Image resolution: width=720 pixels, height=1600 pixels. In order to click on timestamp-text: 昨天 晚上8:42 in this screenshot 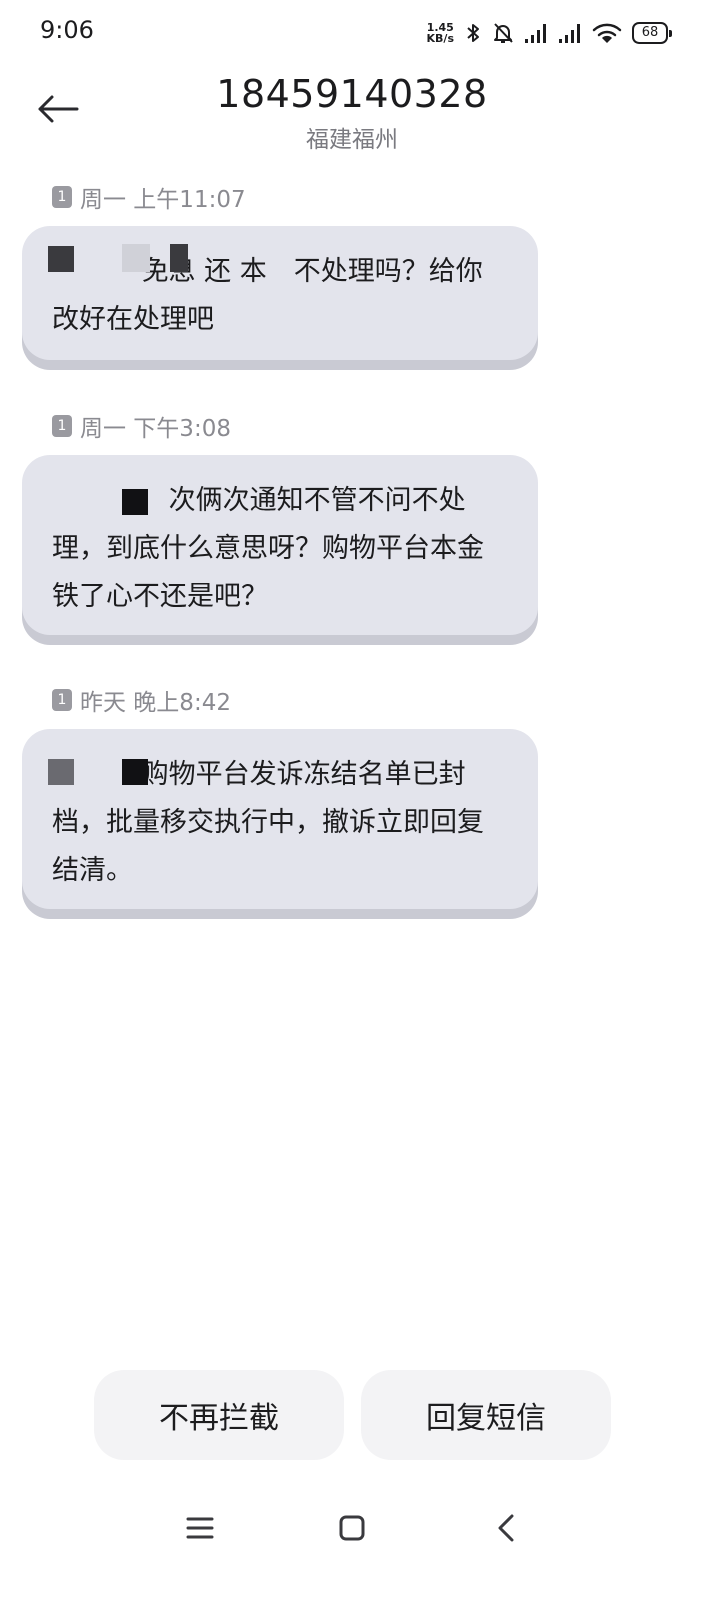, I will do `click(155, 703)`.